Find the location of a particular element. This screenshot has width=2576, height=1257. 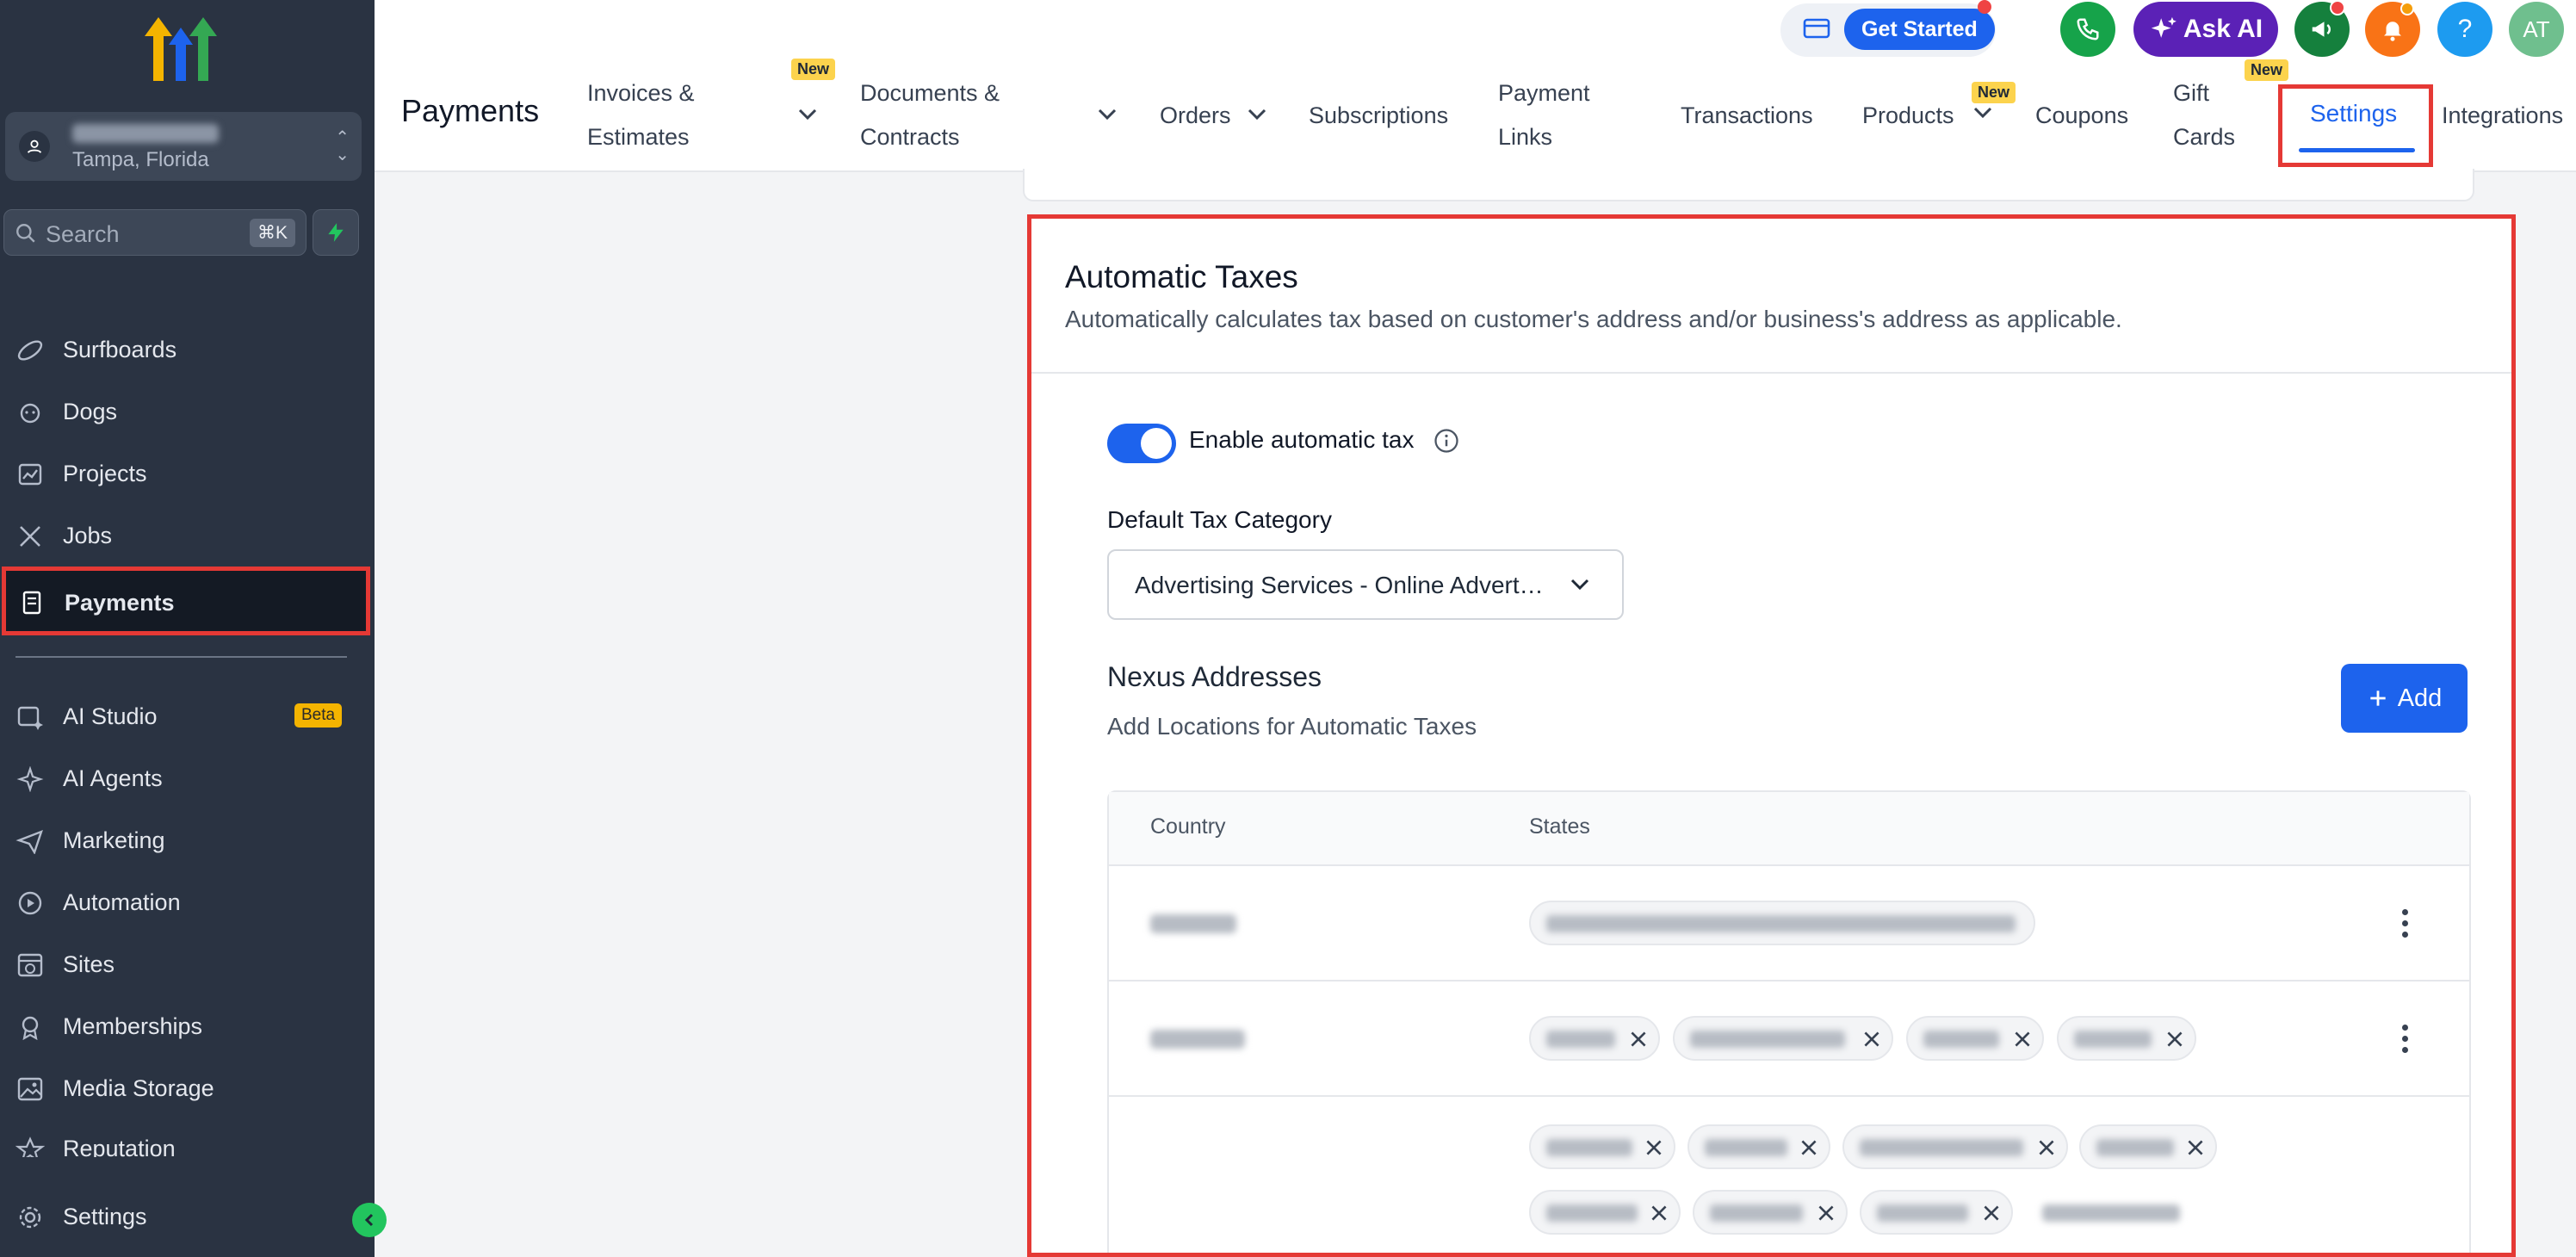

table-row is located at coordinates (1789, 923).